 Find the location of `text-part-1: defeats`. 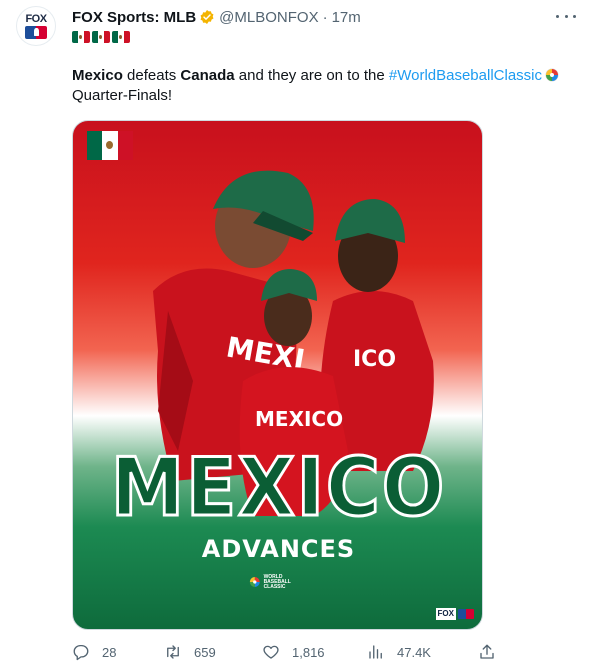

text-part-1: defeats is located at coordinates (151, 75).